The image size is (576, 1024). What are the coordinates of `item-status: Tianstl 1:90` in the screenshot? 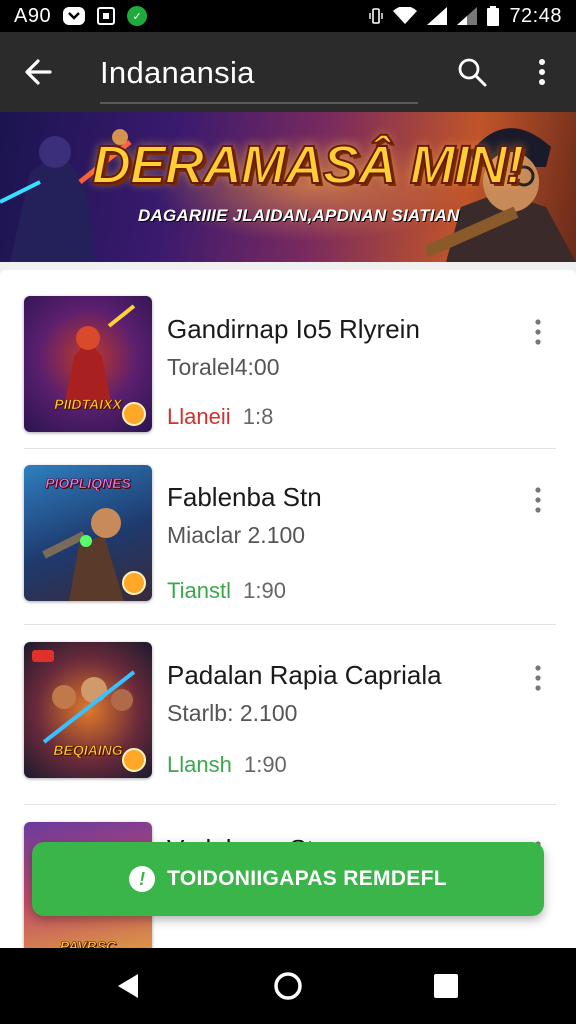 It's located at (226, 591).